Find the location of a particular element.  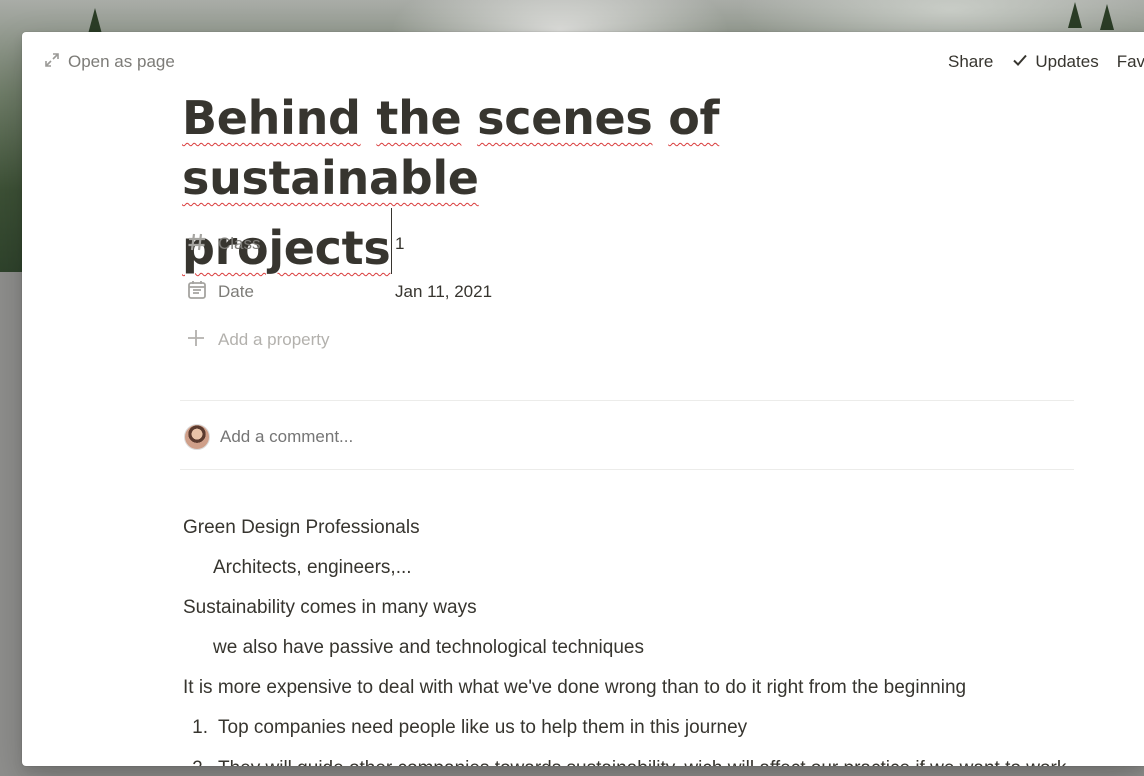

updates-button: Updates is located at coordinates (1055, 62).